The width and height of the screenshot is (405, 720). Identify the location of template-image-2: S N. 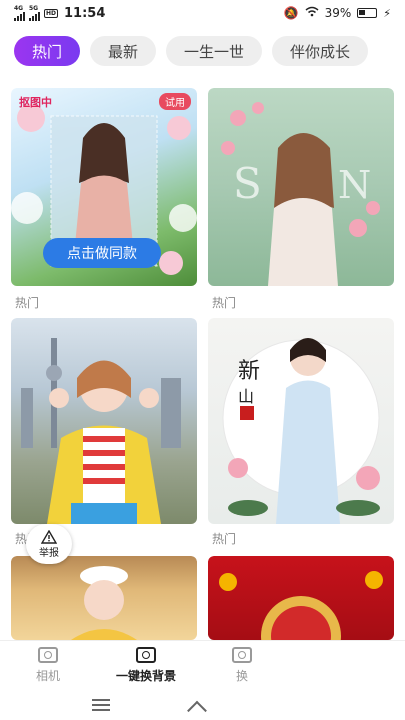
(301, 187).